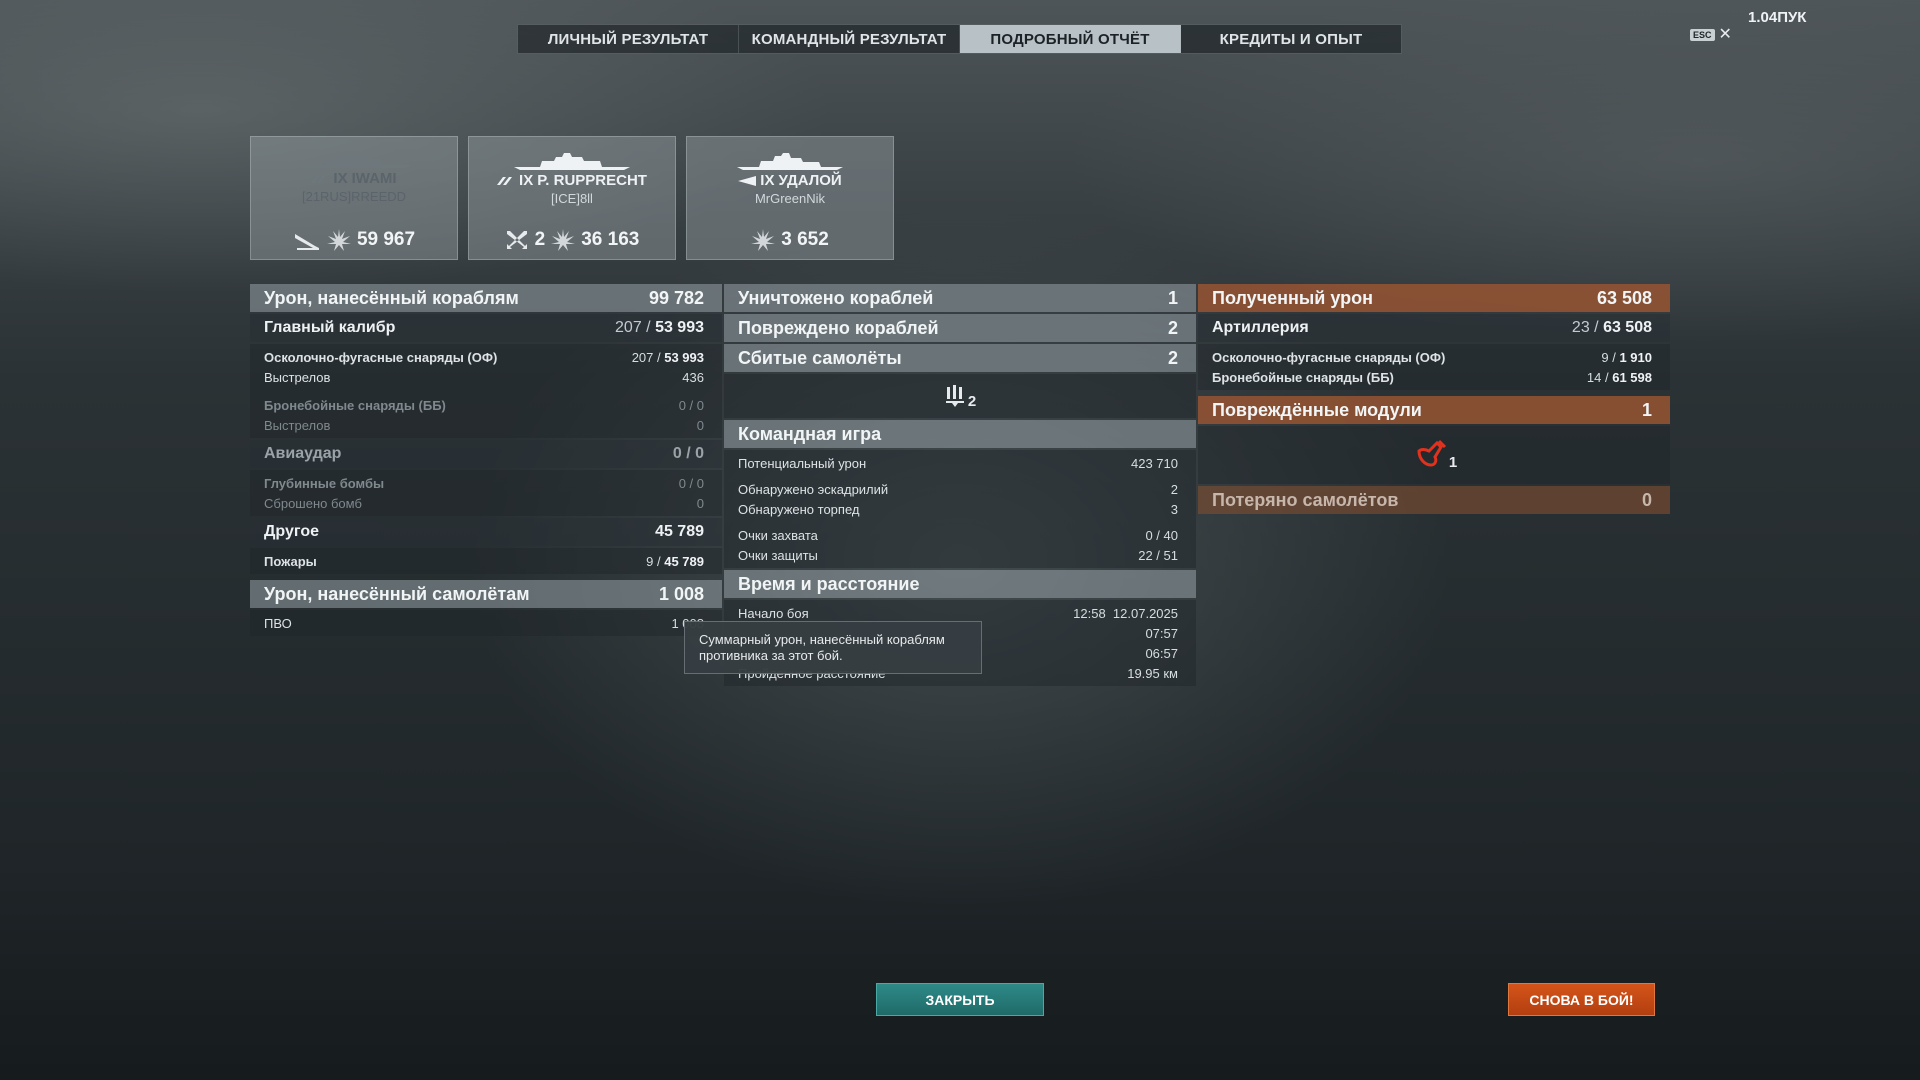 The image size is (1920, 1080). I want to click on other-details: Пожары 9 / 45 789, so click(486, 561).